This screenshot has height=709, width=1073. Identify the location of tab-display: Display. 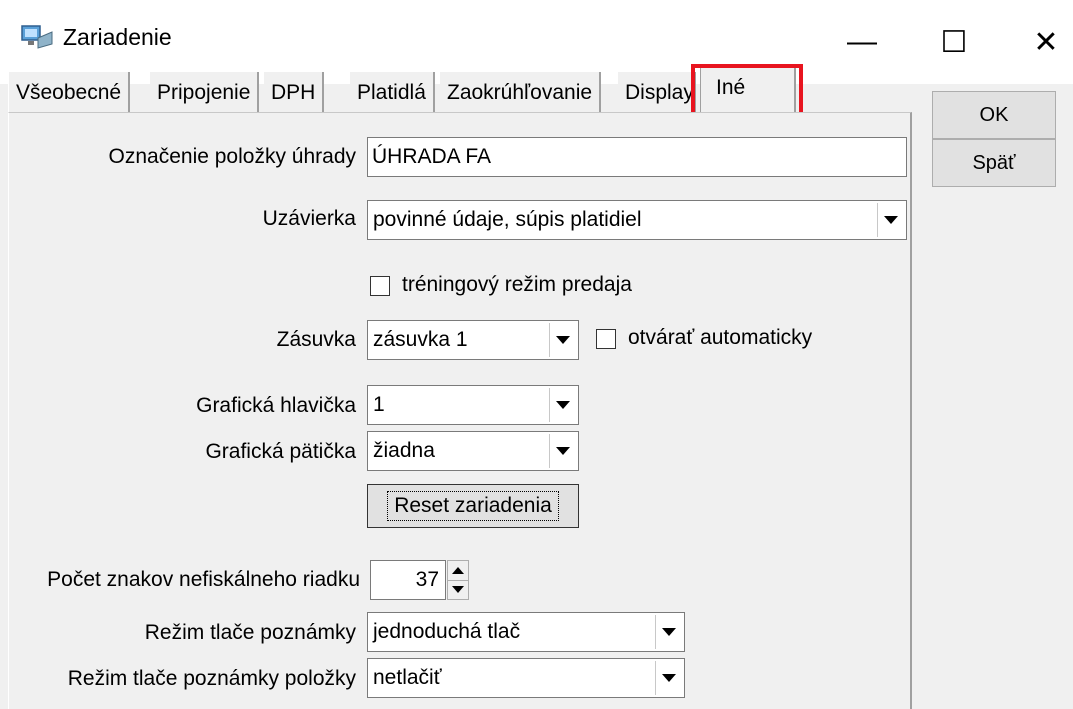
(657, 93).